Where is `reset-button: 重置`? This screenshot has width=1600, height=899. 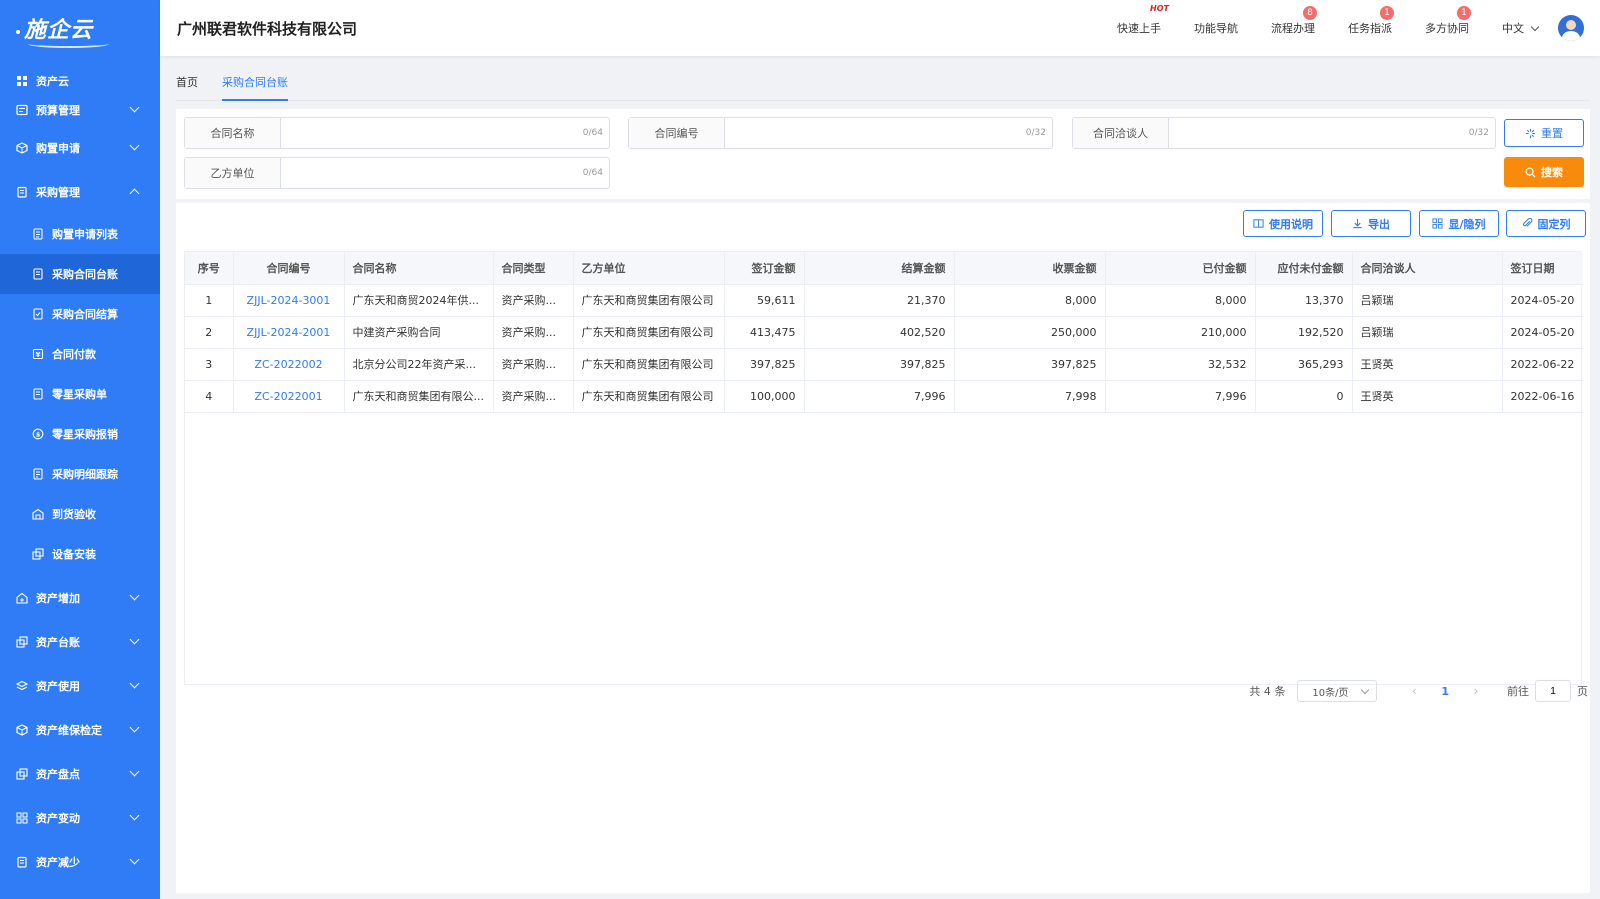
reset-button: 重置 is located at coordinates (1544, 133).